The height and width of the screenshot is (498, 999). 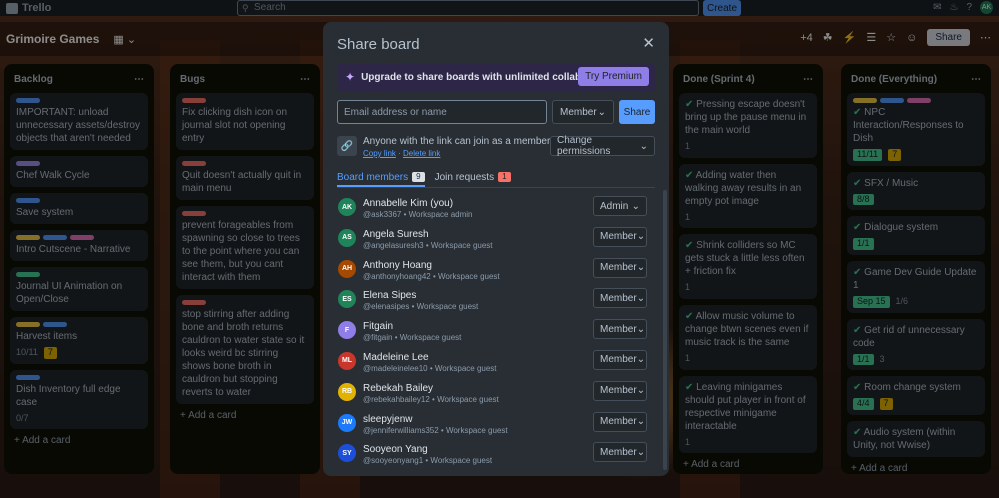 What do you see at coordinates (412, 338) in the screenshot?
I see `member-handle: @fitgain • Workspace guest` at bounding box center [412, 338].